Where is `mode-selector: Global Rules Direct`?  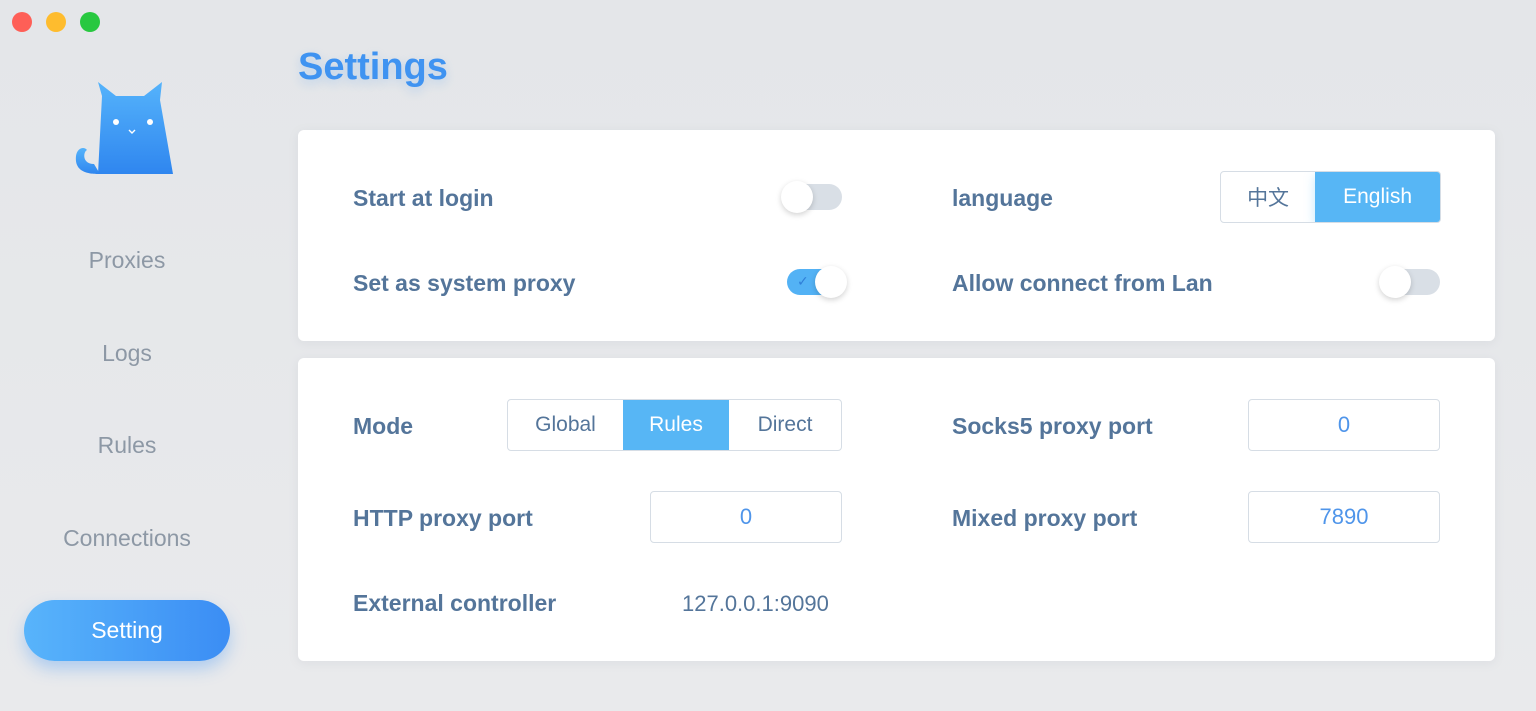
mode-selector: Global Rules Direct is located at coordinates (674, 425).